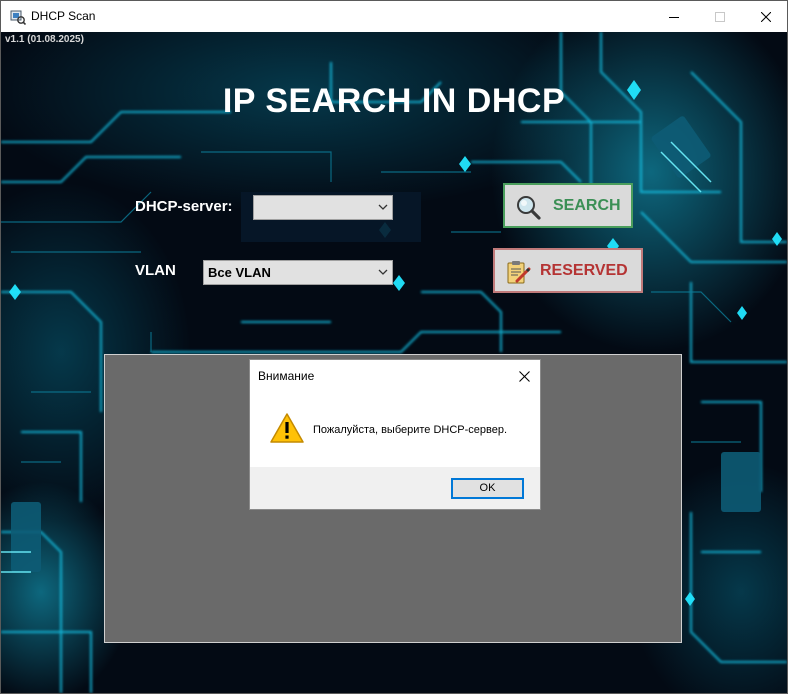 The width and height of the screenshot is (788, 694). What do you see at coordinates (184, 206) in the screenshot?
I see `dhcp-server-label: DHCP-server:` at bounding box center [184, 206].